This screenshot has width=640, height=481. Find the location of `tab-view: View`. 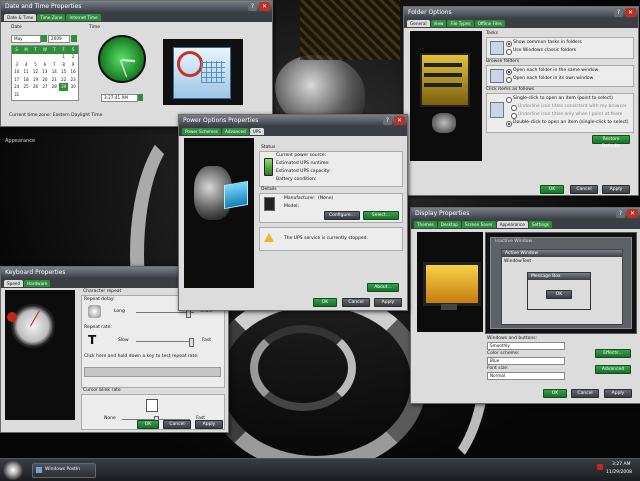

tab-view: View is located at coordinates (438, 23).